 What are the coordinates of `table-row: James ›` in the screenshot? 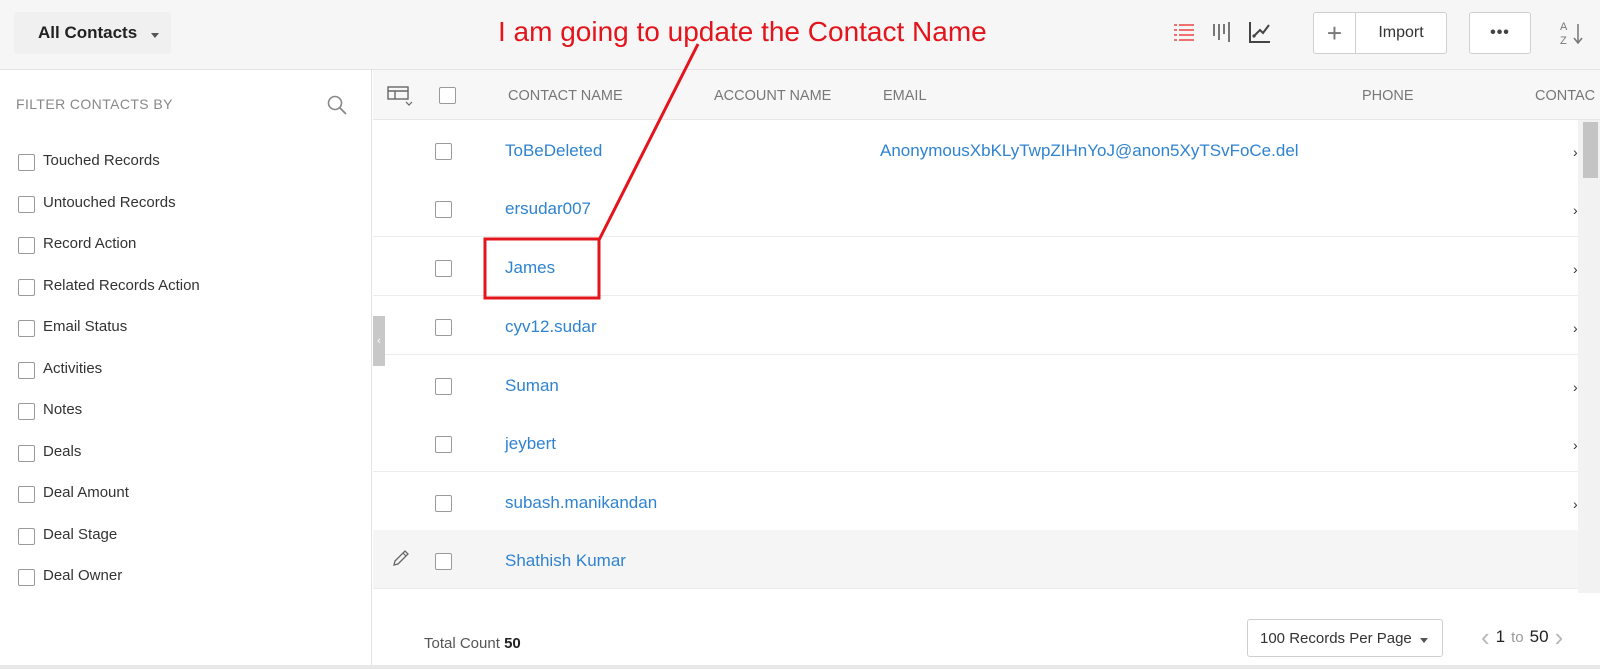 It's located at (975, 266).